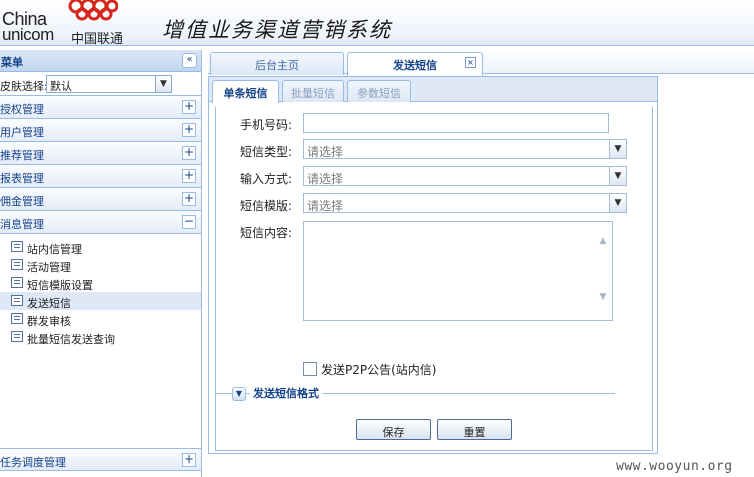  What do you see at coordinates (65, 23) in the screenshot?
I see `unicom-logo: China unicom 中国联通` at bounding box center [65, 23].